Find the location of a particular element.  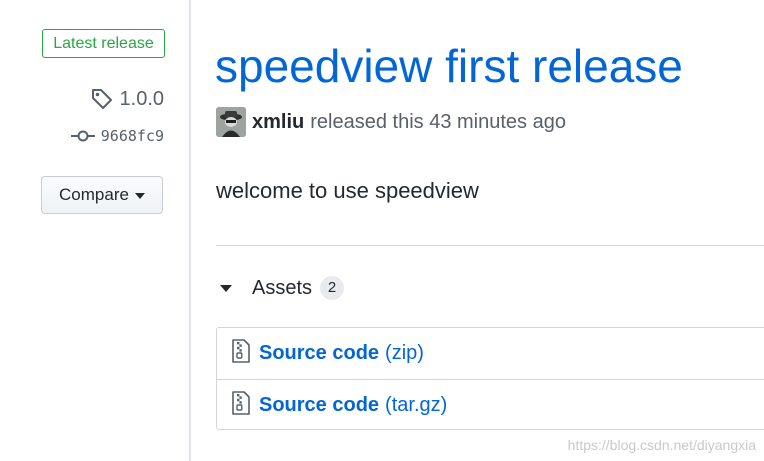

avatar-image is located at coordinates (231, 122).